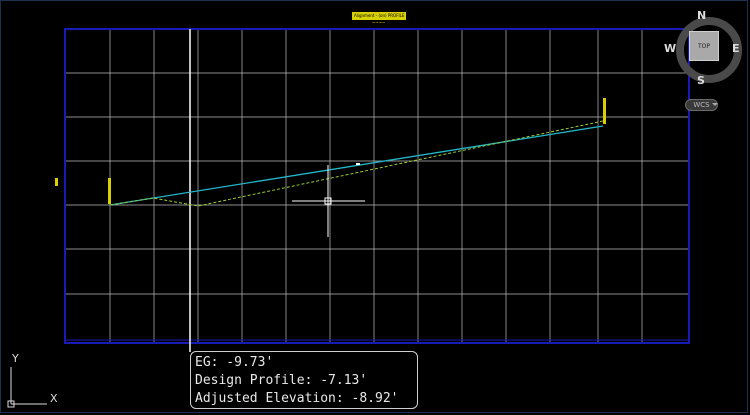 The height and width of the screenshot is (415, 750). I want to click on vertex-grip, so click(358, 164).